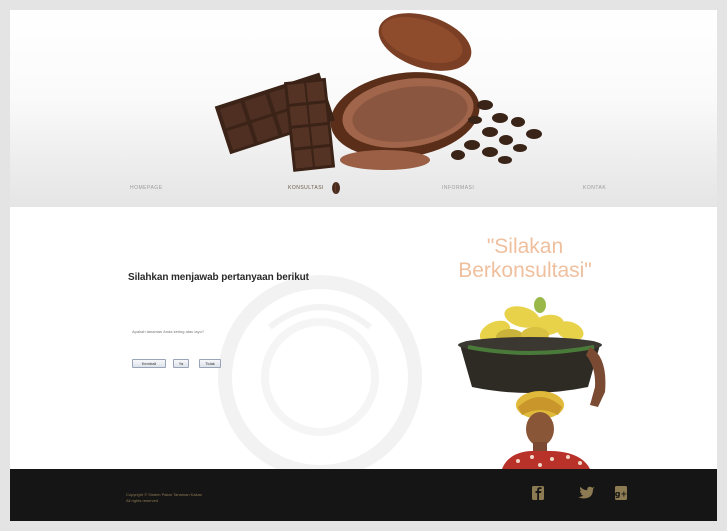 The width and height of the screenshot is (727, 531). What do you see at coordinates (336, 188) in the screenshot?
I see `cocoa-bean-active-icon` at bounding box center [336, 188].